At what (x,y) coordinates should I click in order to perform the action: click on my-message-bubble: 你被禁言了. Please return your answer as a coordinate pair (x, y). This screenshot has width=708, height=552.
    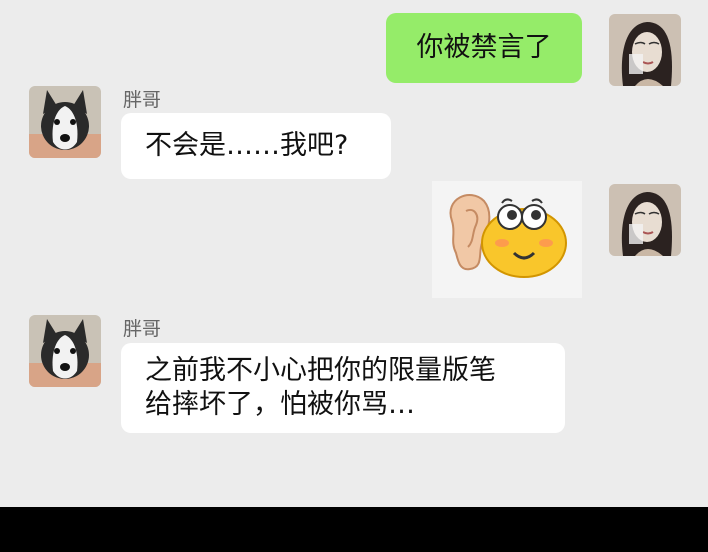
    Looking at the image, I should click on (484, 48).